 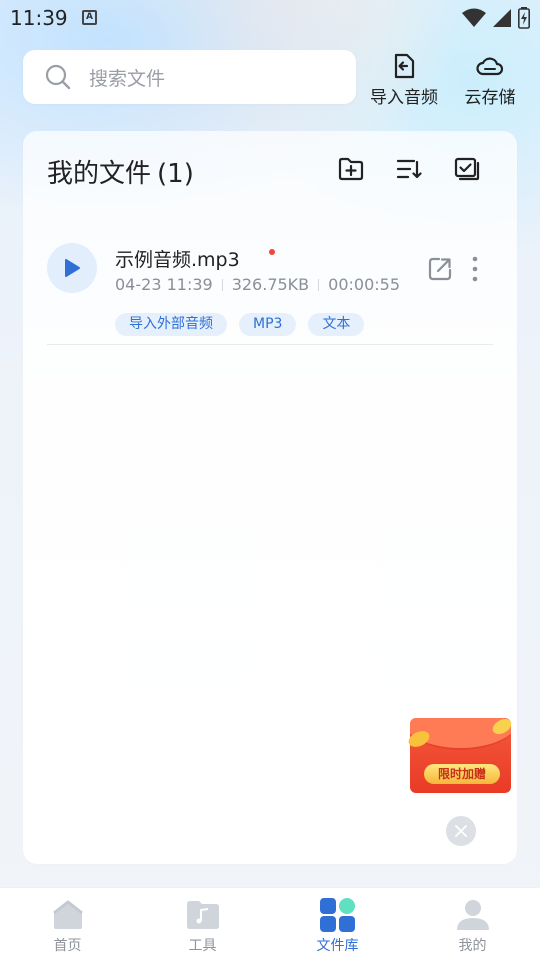 I want to click on tag-source: 导入外部音频, so click(x=171, y=324).